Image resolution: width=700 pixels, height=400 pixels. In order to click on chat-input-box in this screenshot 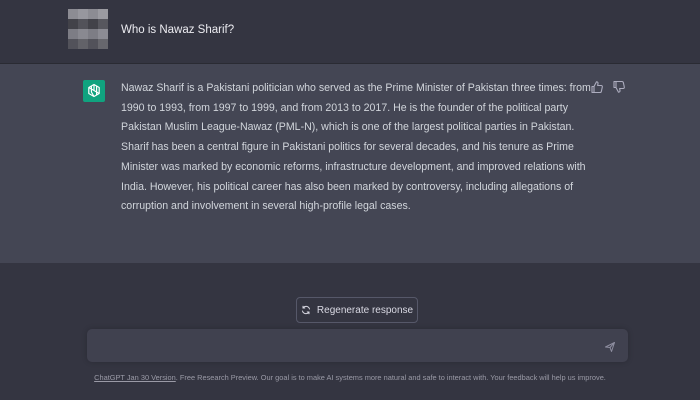, I will do `click(357, 345)`.